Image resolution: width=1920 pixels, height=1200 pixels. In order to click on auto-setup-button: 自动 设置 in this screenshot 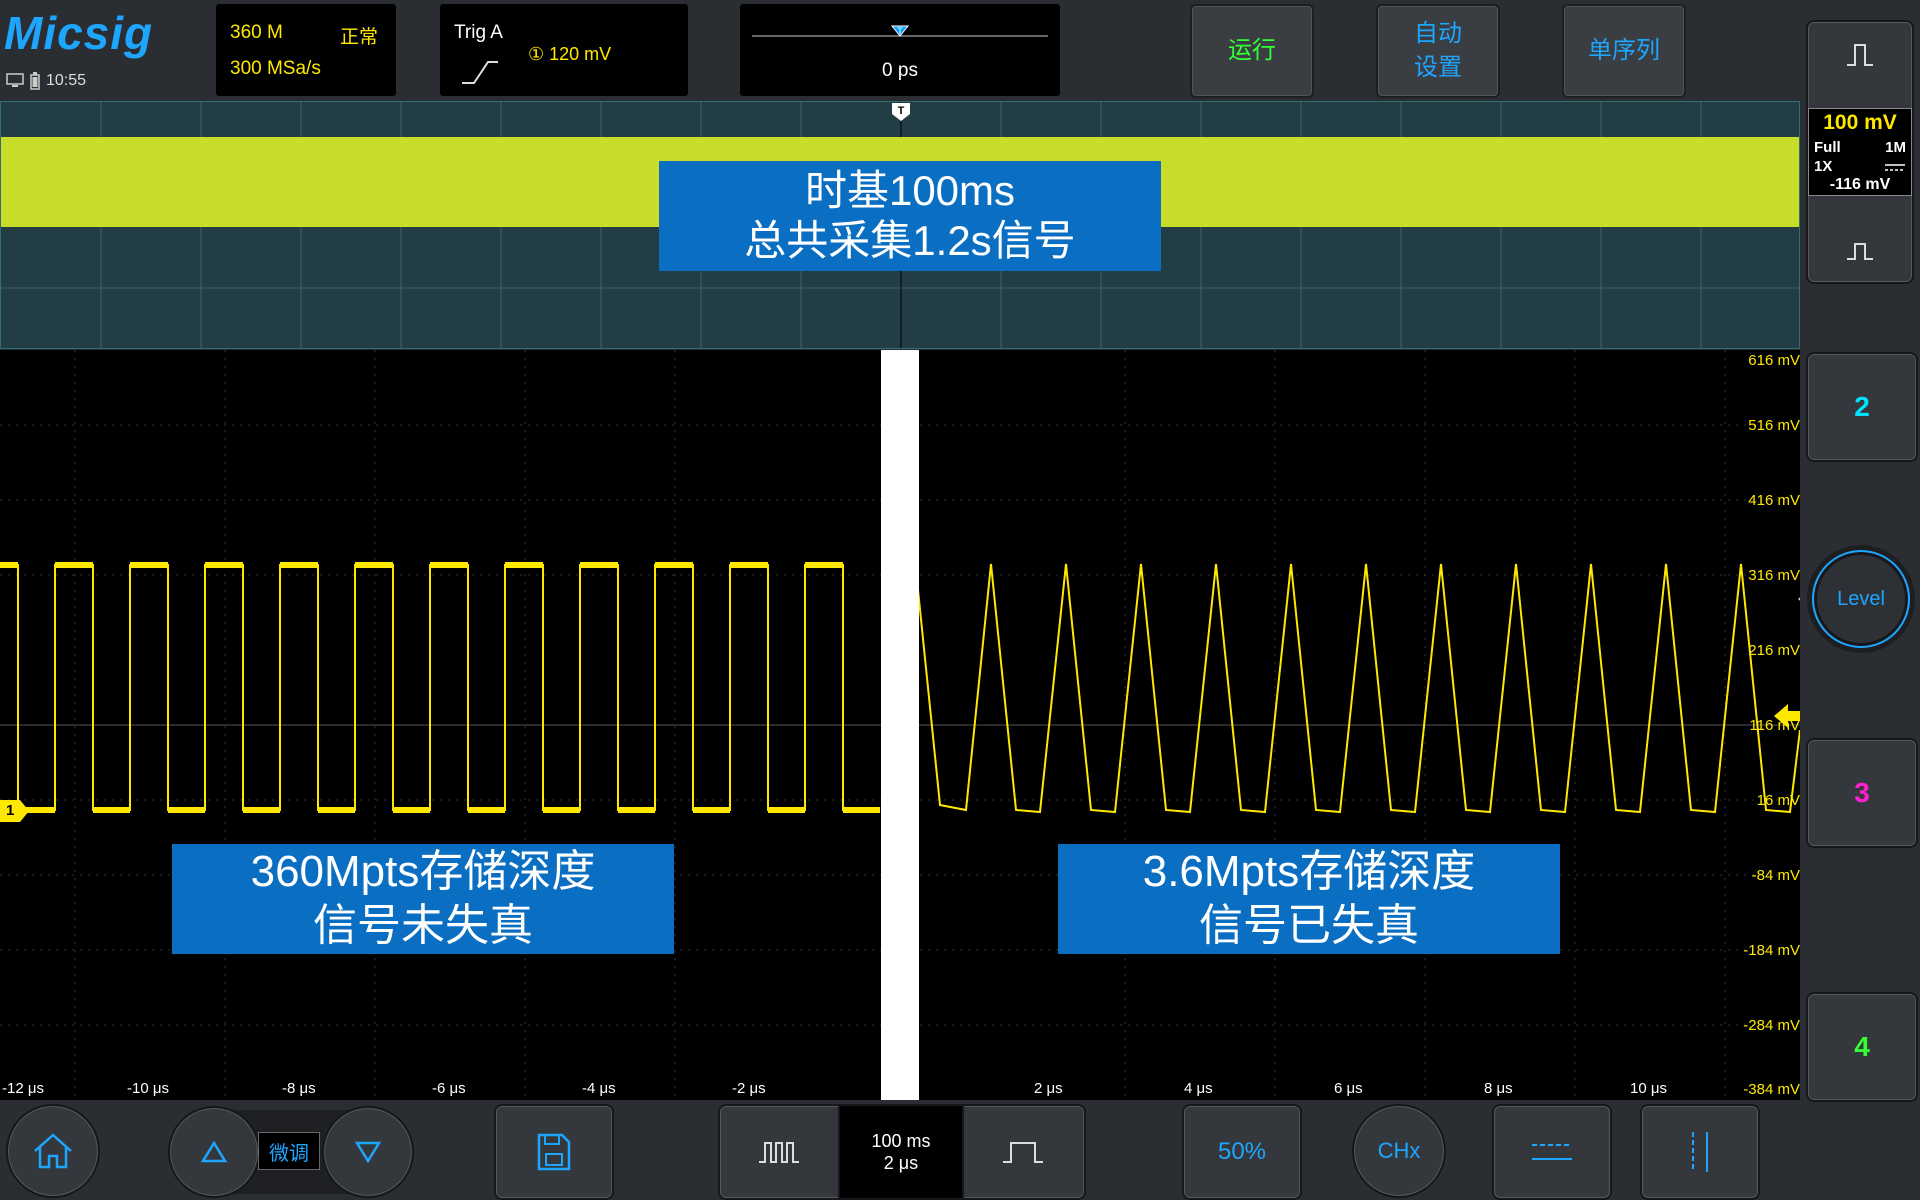, I will do `click(1438, 51)`.